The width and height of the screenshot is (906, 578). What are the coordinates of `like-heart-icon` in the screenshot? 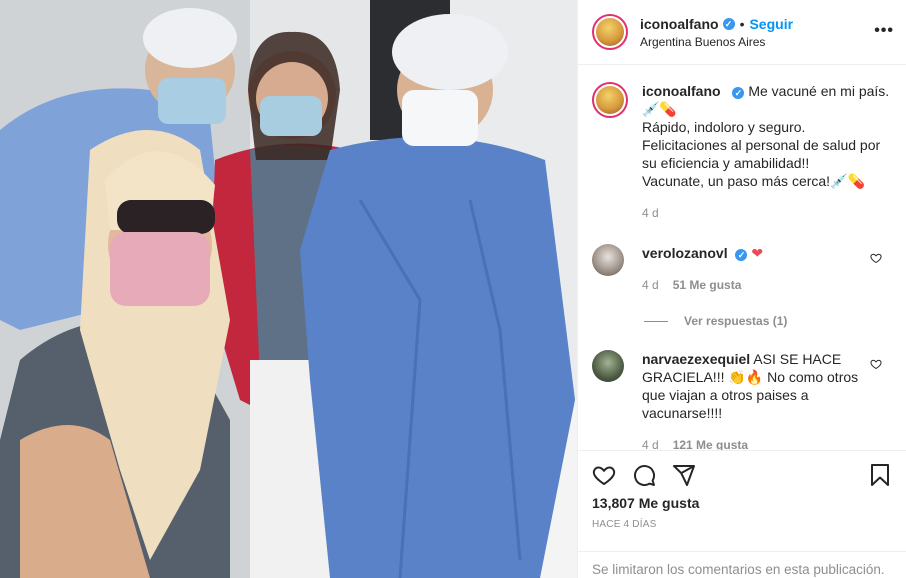 It's located at (604, 475).